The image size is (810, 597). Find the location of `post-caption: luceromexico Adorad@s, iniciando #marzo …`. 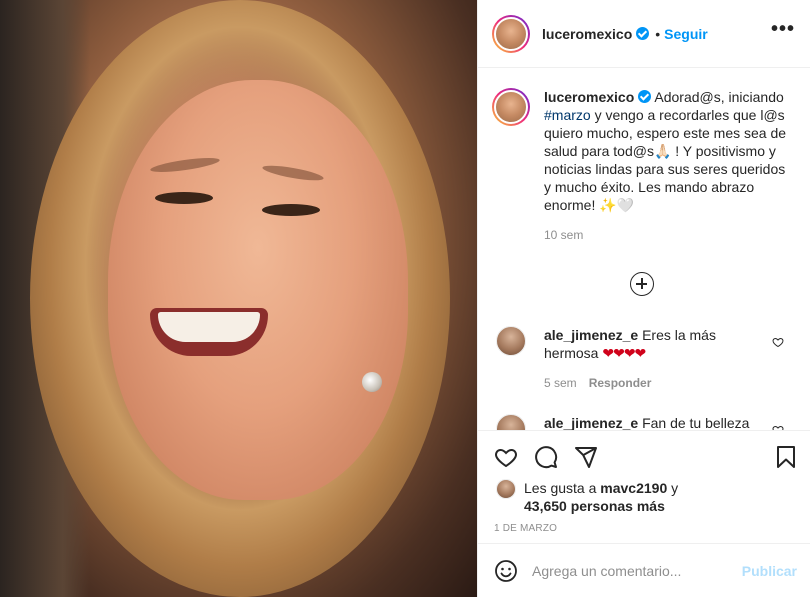

post-caption: luceromexico Adorad@s, iniciando #marzo … is located at coordinates (645, 166).